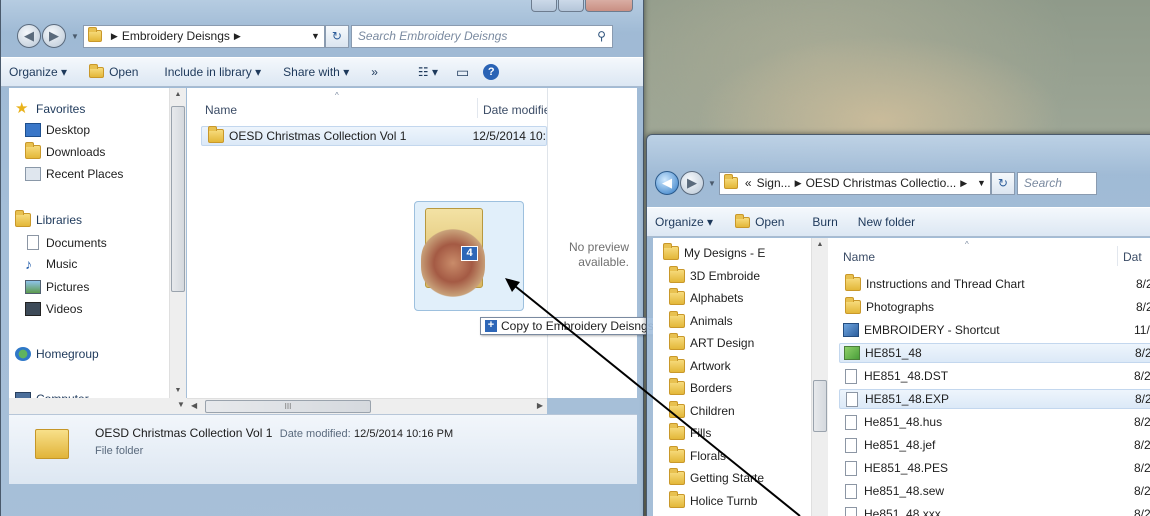 This screenshot has height=516, width=1150. I want to click on drag-arrow-line, so click(655, 398).